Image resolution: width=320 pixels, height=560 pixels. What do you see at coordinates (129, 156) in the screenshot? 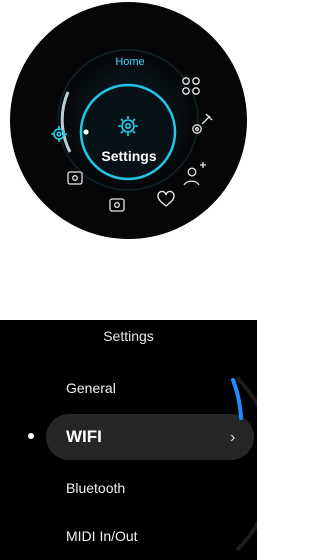
I see `center-label: Settings` at bounding box center [129, 156].